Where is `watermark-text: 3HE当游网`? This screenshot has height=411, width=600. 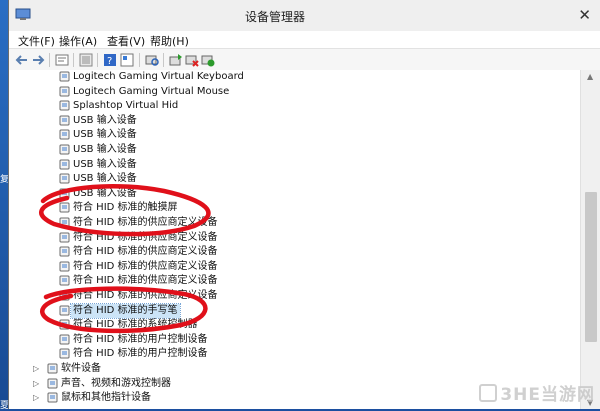
watermark-text: 3HE当游网 is located at coordinates (547, 395).